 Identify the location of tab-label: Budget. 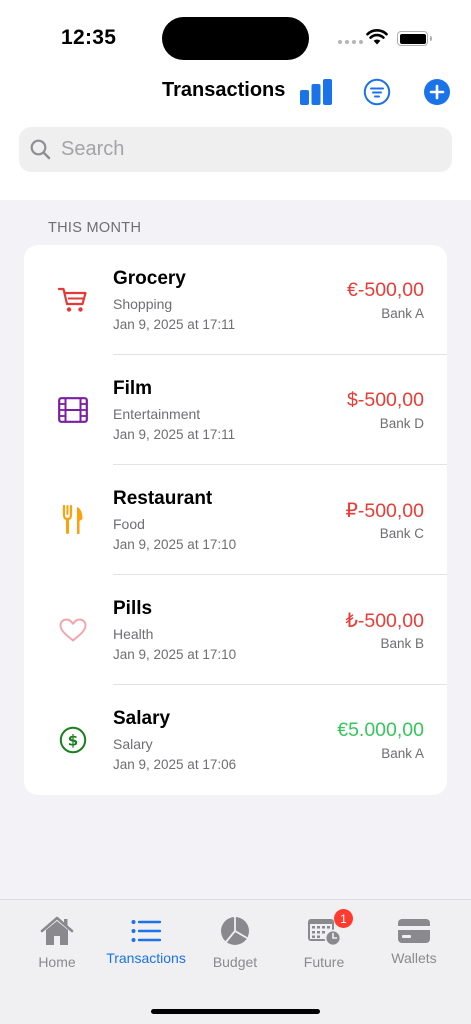
(235, 962).